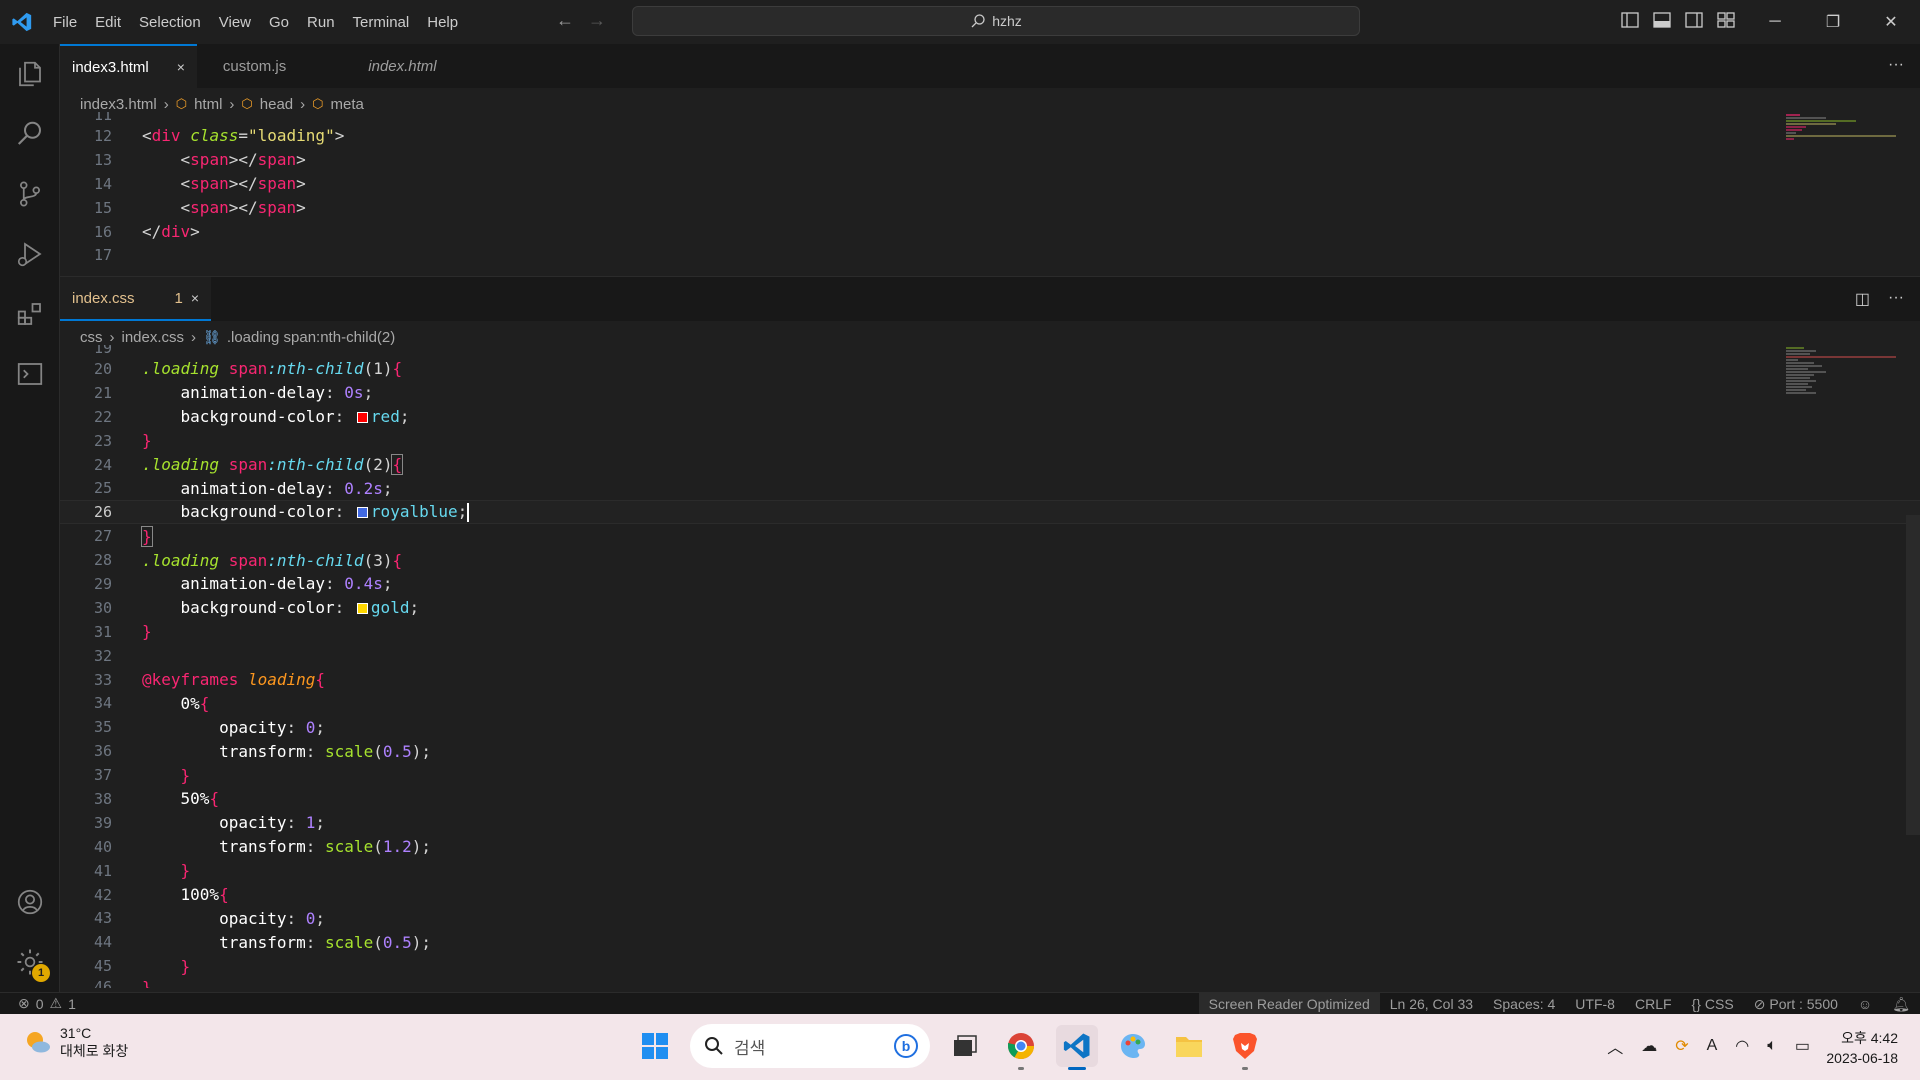 This screenshot has height=1080, width=1920. What do you see at coordinates (102, 536) in the screenshot?
I see `line-number: 27` at bounding box center [102, 536].